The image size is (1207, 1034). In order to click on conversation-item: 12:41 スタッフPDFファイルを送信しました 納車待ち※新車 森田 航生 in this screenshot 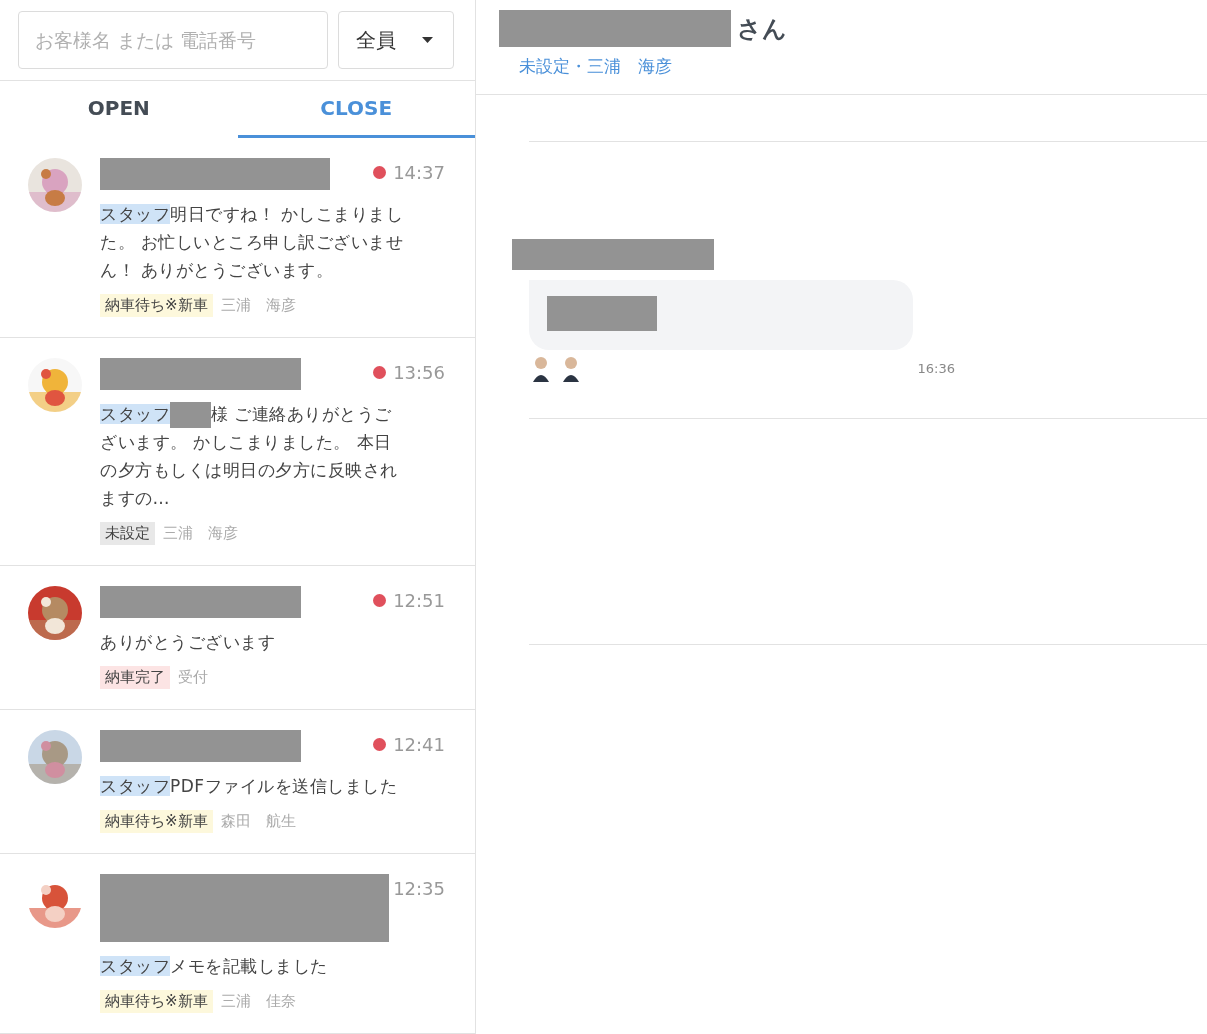, I will do `click(237, 782)`.